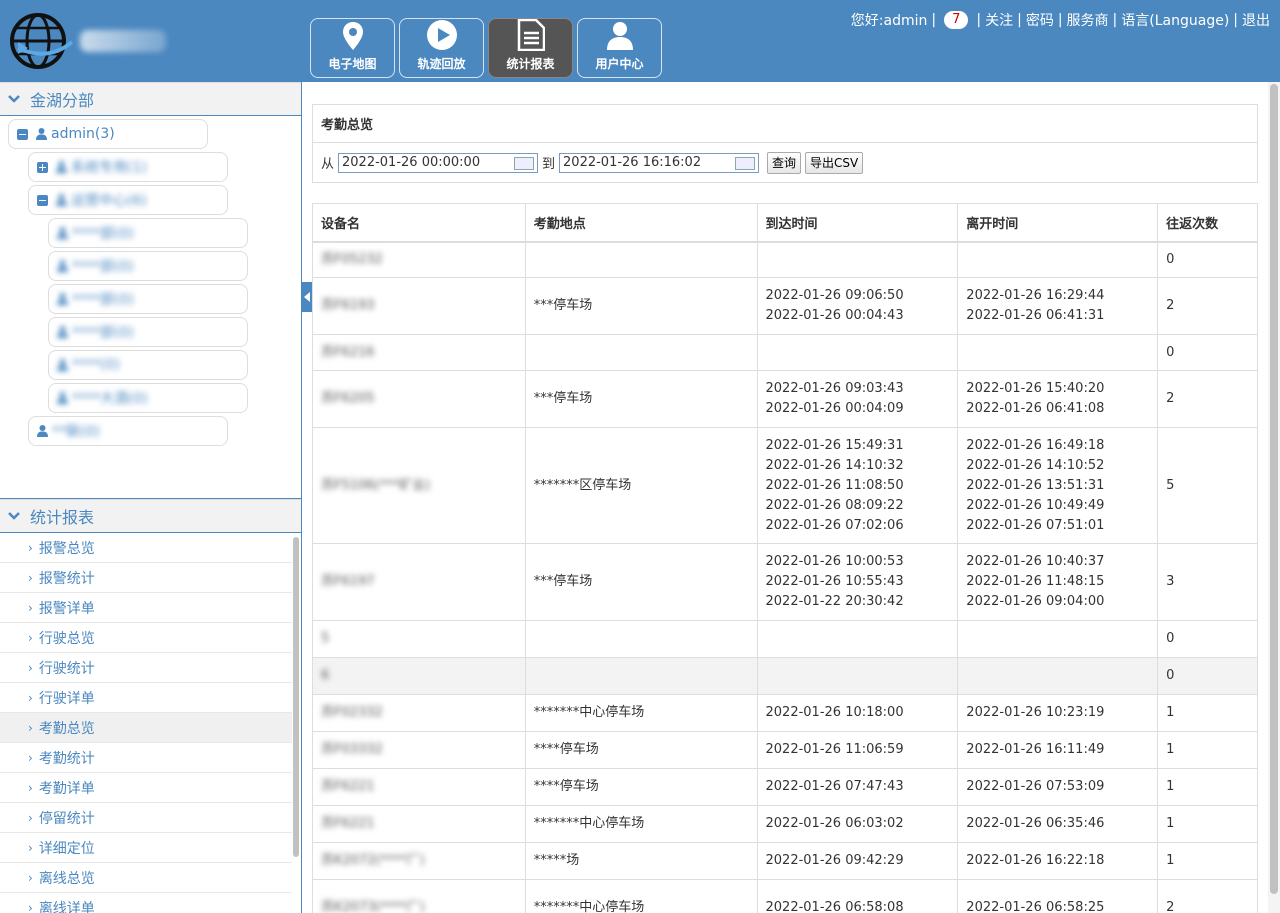  Describe the element at coordinates (128, 200) in the screenshot. I see `tree-node-group: 运营中心(6)` at that location.